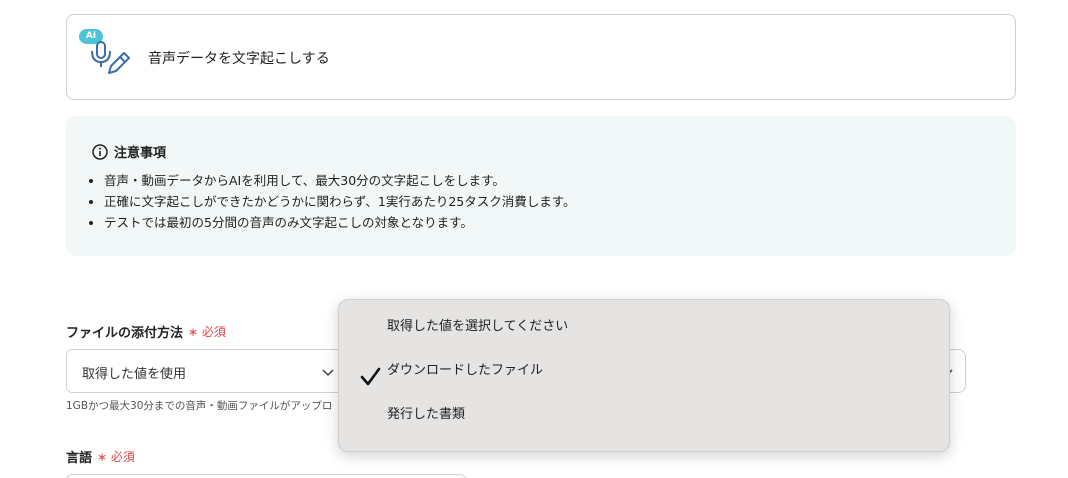 The height and width of the screenshot is (478, 1068). Describe the element at coordinates (477, 324) in the screenshot. I see `dropdown-option: 取得した値を選択してください` at that location.